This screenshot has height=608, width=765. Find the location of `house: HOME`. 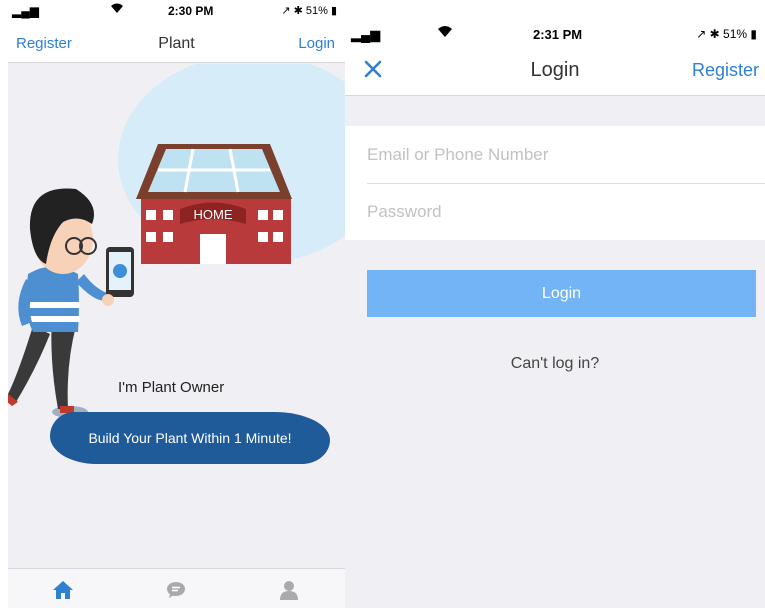

house: HOME is located at coordinates (214, 204).